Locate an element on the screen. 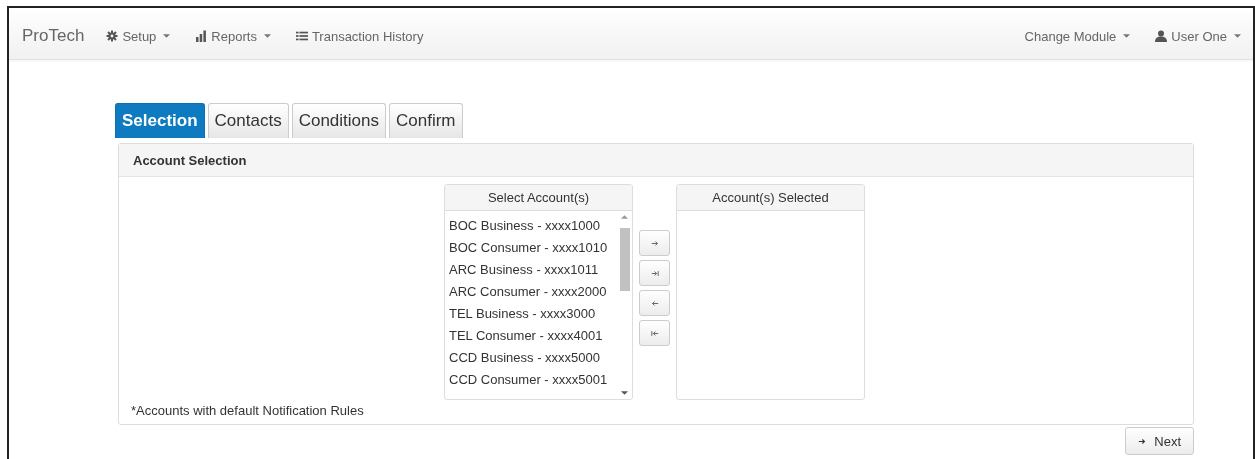 Image resolution: width=1255 pixels, height=459 pixels. bar-chart-icon is located at coordinates (201, 36).